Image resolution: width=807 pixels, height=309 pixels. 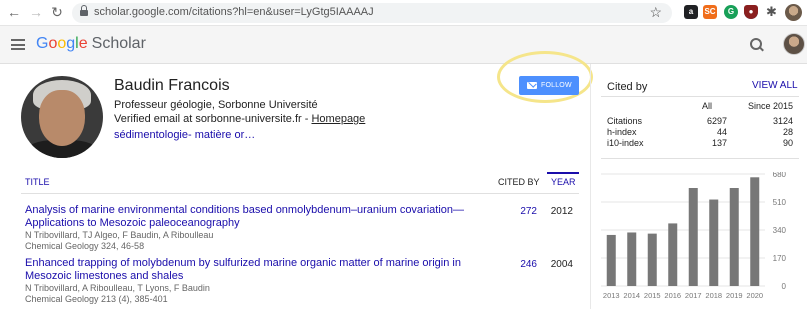 What do you see at coordinates (561, 264) in the screenshot?
I see `article-year: 2004` at bounding box center [561, 264].